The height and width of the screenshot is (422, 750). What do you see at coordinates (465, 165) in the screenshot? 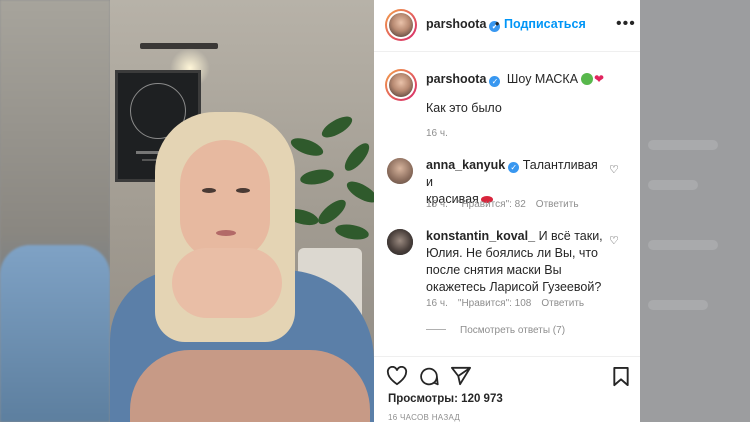
I see `comment-username: anna_kanyuk` at bounding box center [465, 165].